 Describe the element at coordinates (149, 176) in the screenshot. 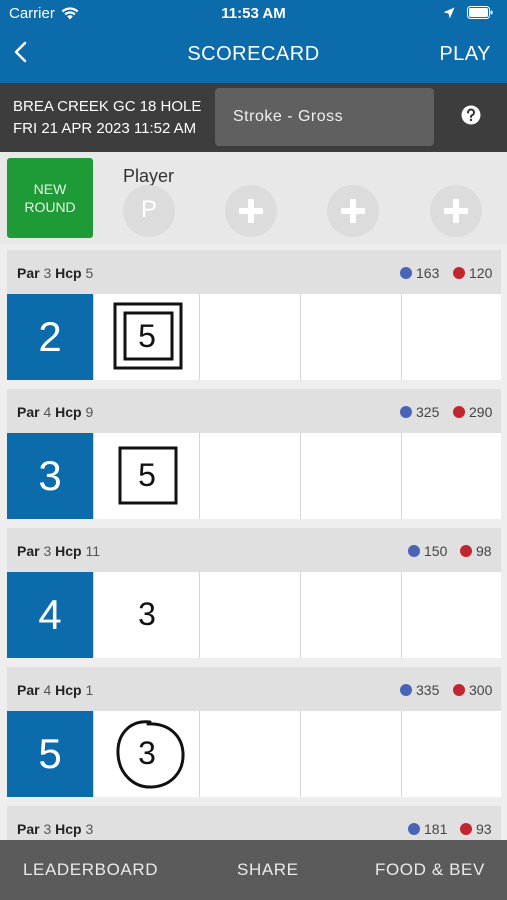

I see `player-label: Player` at that location.